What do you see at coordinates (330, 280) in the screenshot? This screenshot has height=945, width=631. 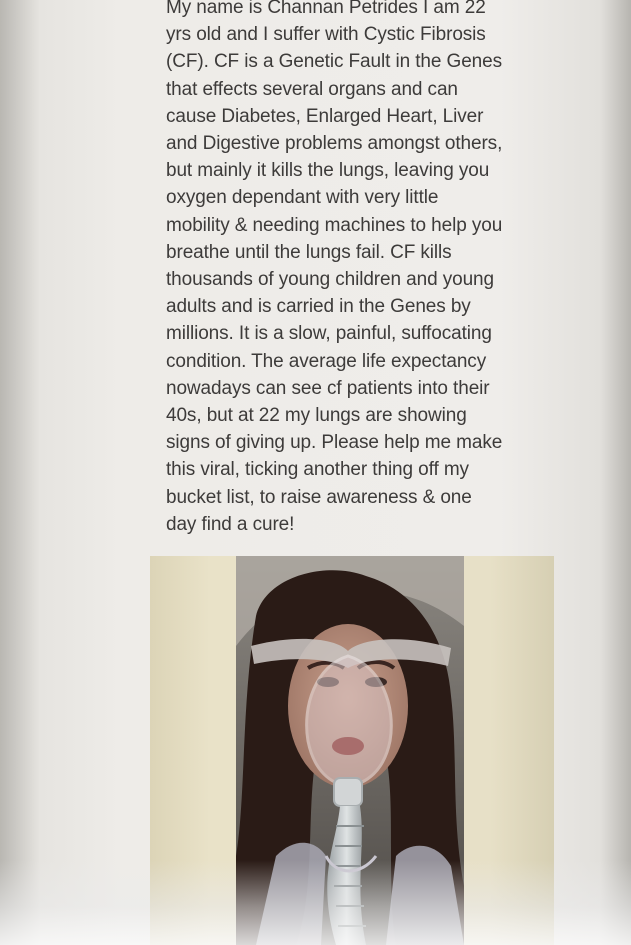 I see `post-text-line: thousands of young children and young` at bounding box center [330, 280].